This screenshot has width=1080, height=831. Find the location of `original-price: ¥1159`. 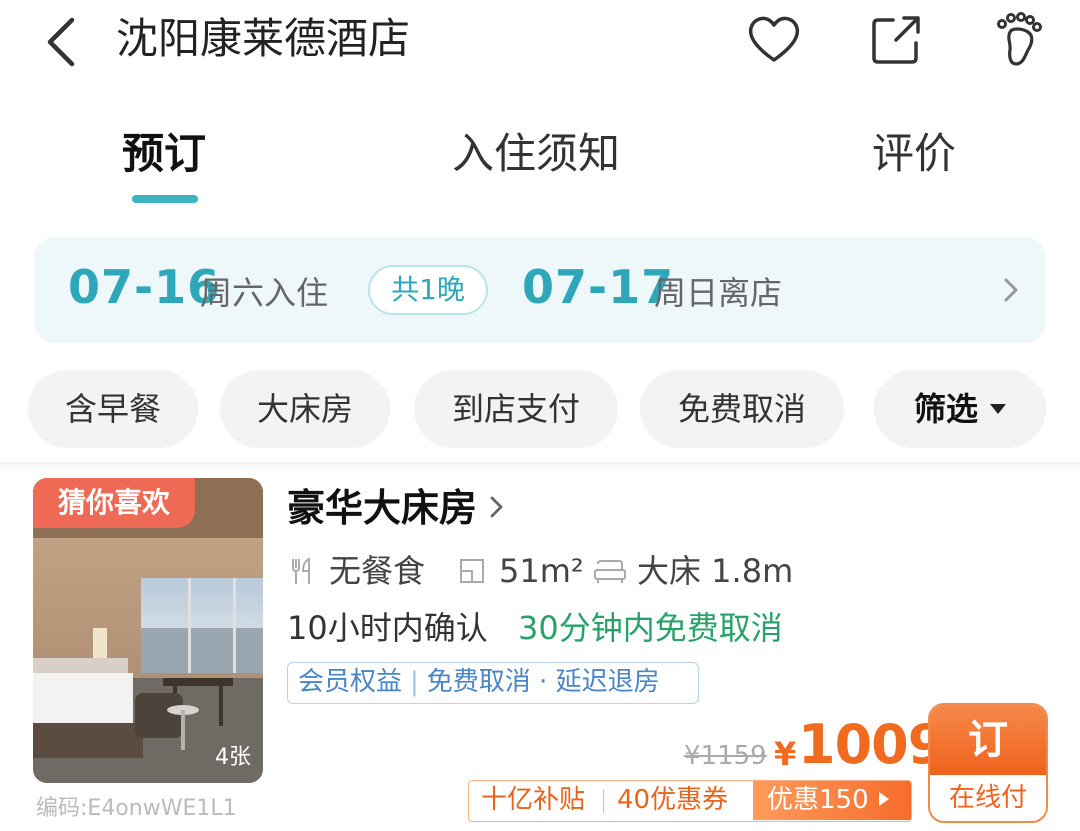

original-price: ¥1159 is located at coordinates (725, 756).